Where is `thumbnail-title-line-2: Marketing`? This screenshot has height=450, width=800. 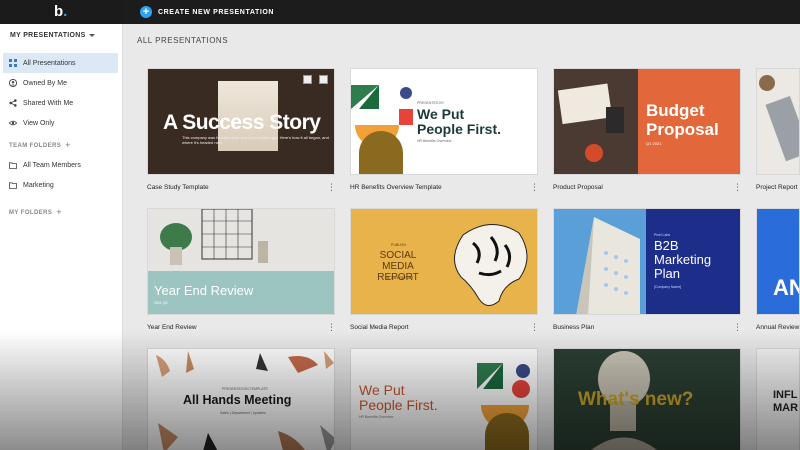
thumbnail-title-line-2: Marketing is located at coordinates (683, 259).